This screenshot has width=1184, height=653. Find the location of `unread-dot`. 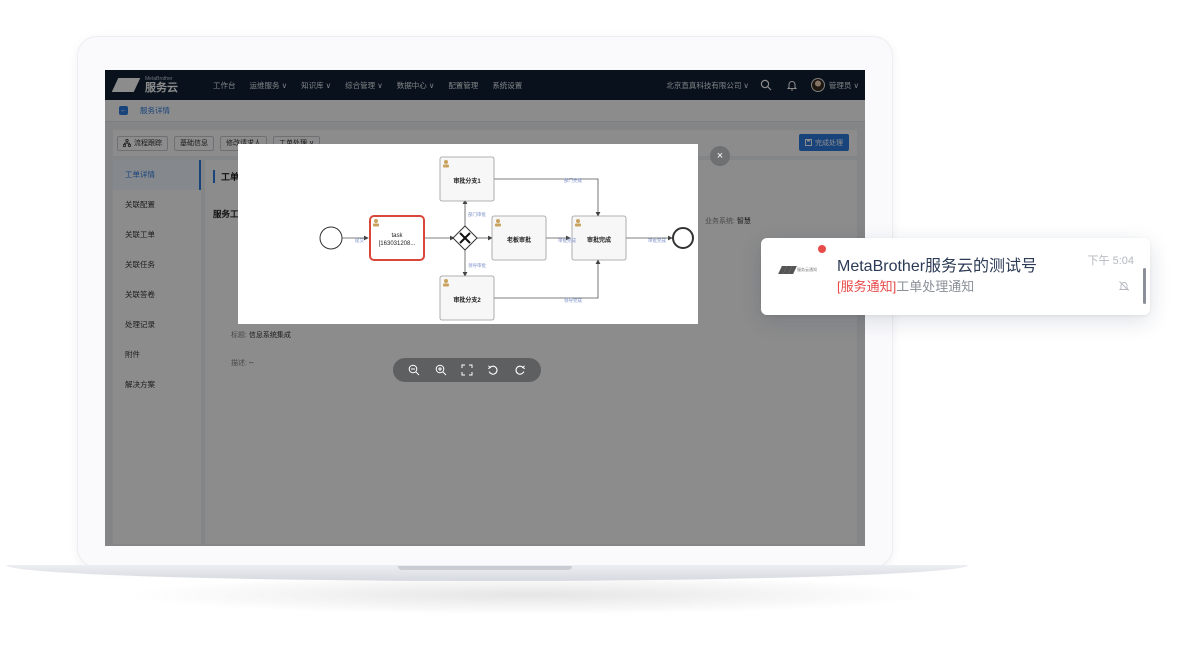

unread-dot is located at coordinates (822, 249).